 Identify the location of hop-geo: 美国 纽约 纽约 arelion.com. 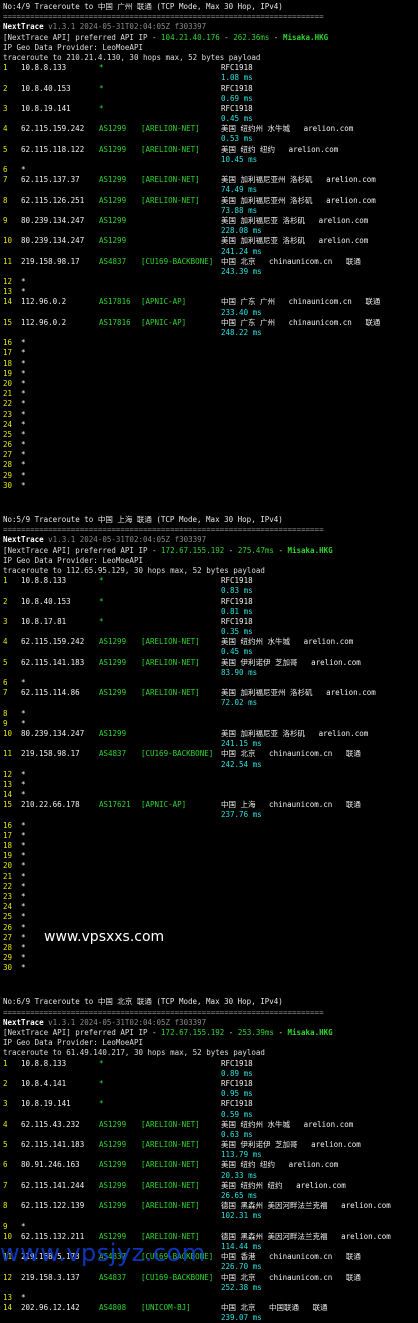
(280, 1165).